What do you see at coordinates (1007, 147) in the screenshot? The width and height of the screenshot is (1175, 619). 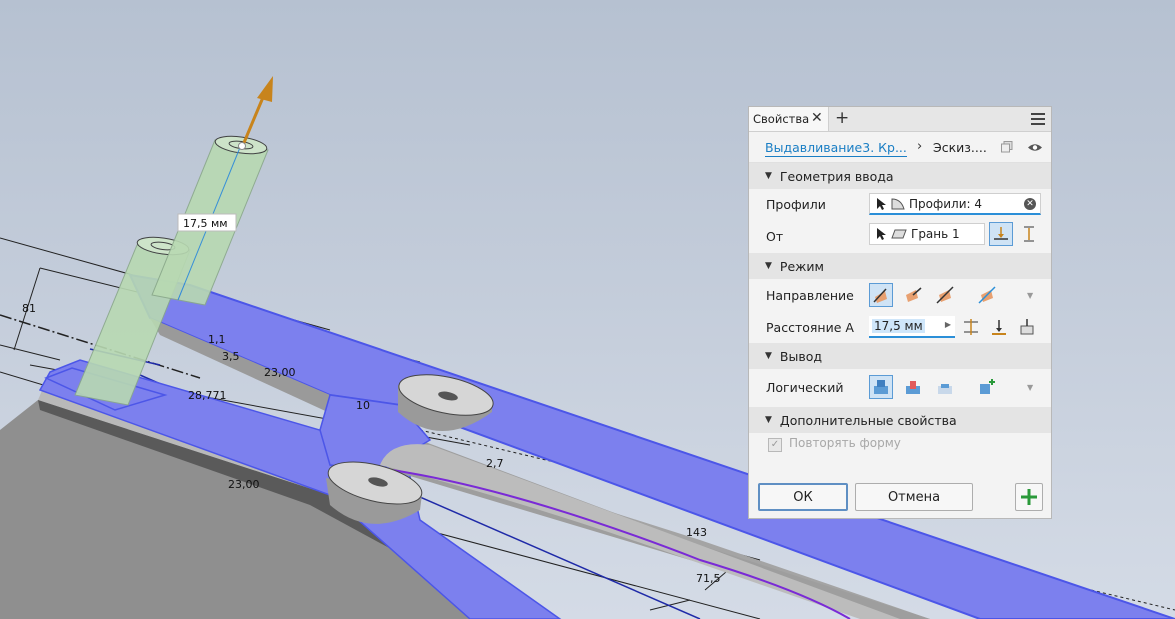 I see `copy-icon` at bounding box center [1007, 147].